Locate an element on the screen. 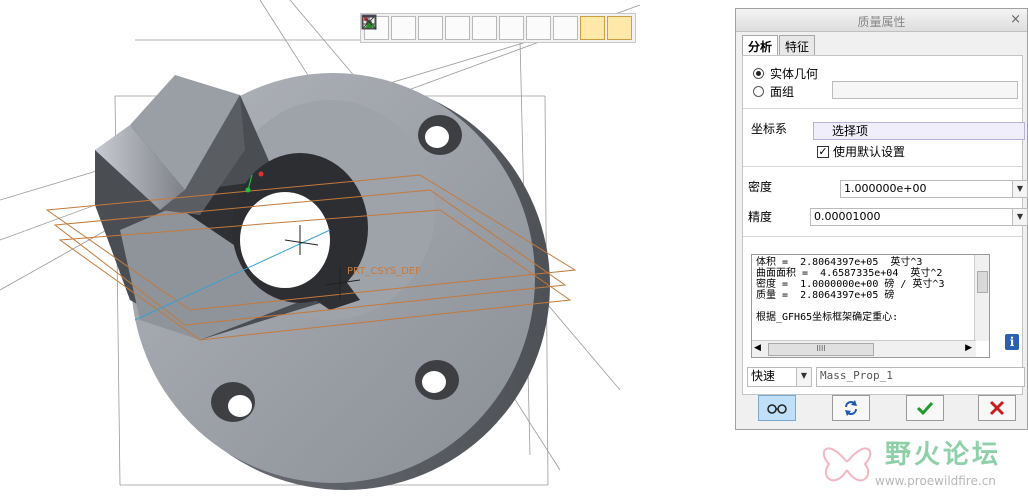  zoom-out-button is located at coordinates (402, 27).